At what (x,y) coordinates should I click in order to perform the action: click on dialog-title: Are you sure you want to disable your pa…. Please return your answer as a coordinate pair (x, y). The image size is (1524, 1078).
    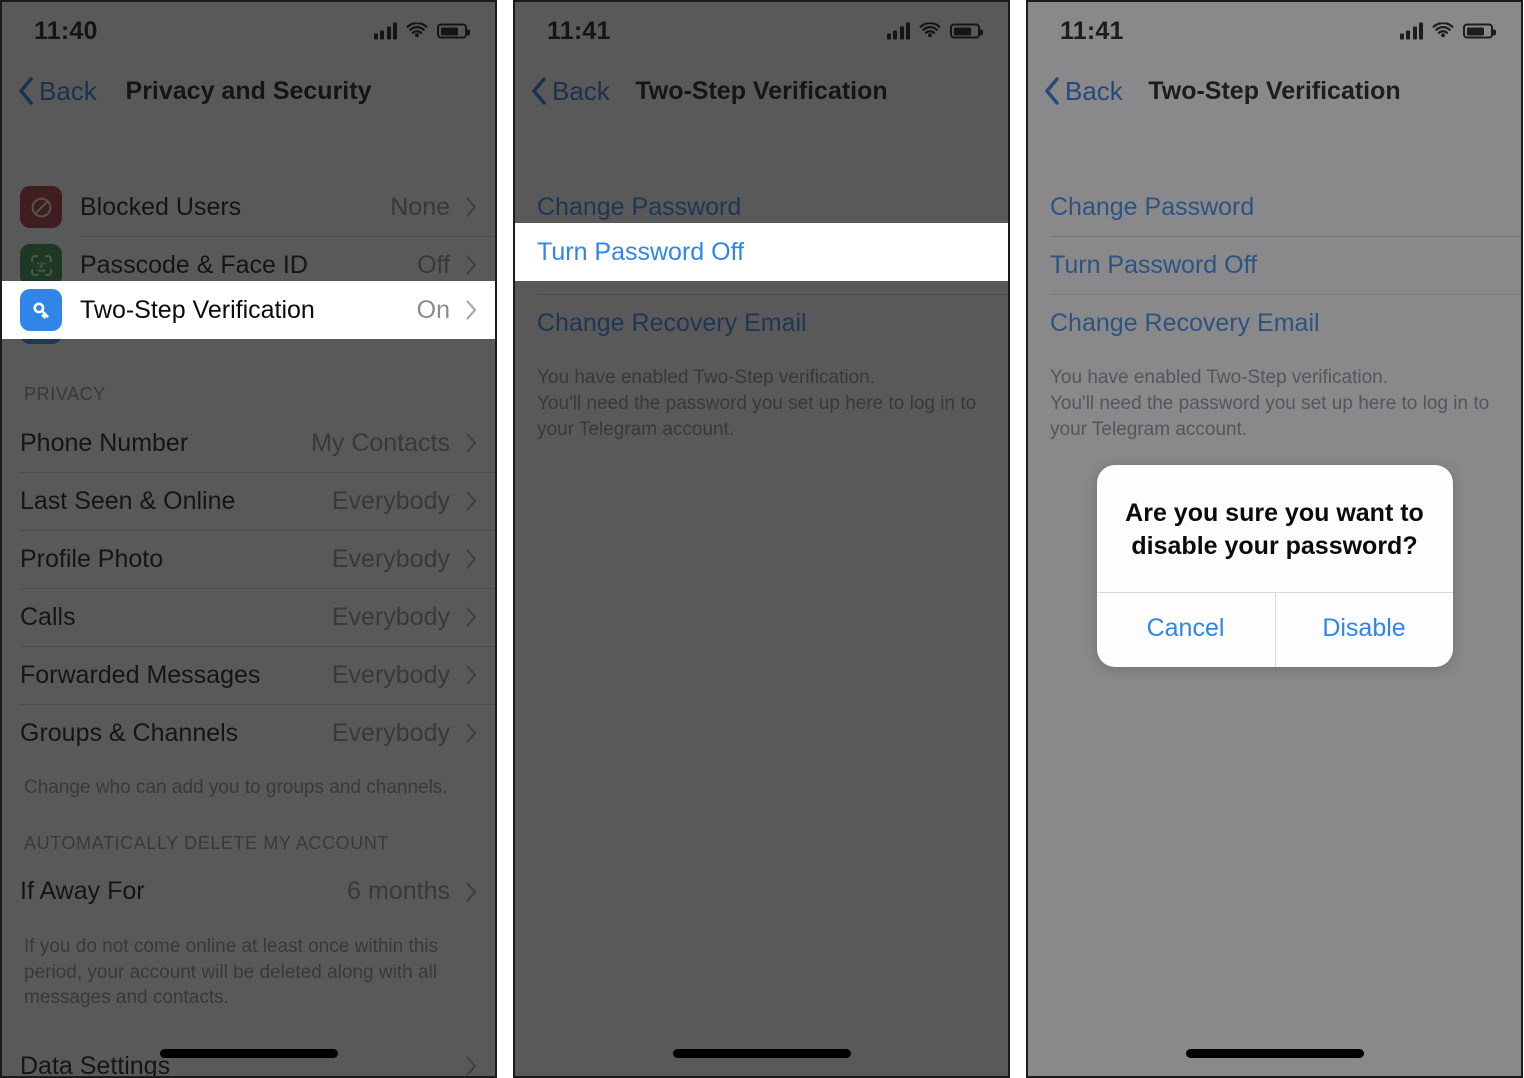
    Looking at the image, I should click on (1274, 529).